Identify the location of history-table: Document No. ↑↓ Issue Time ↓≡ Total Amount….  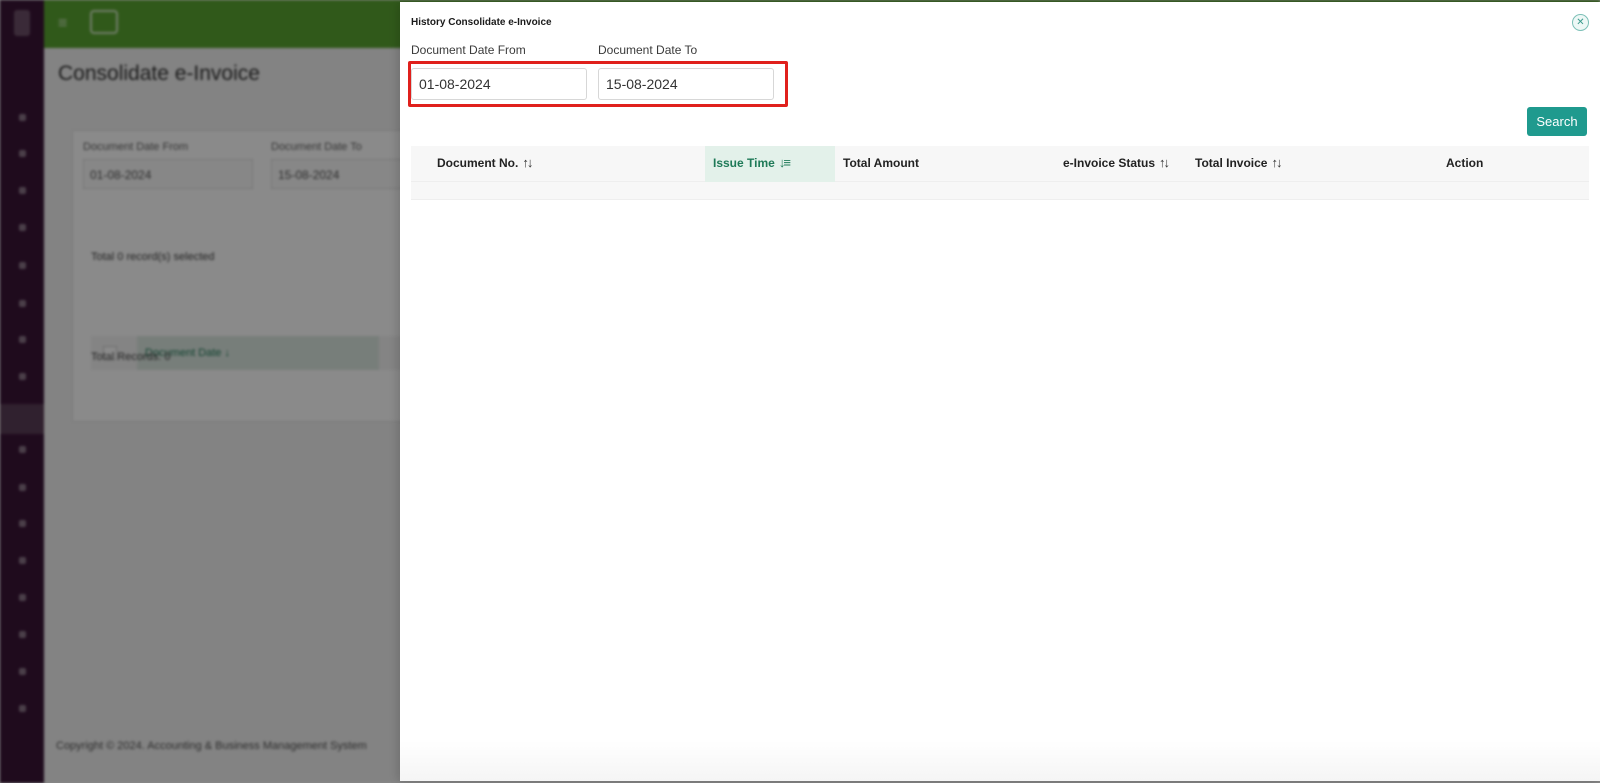
(1000, 173).